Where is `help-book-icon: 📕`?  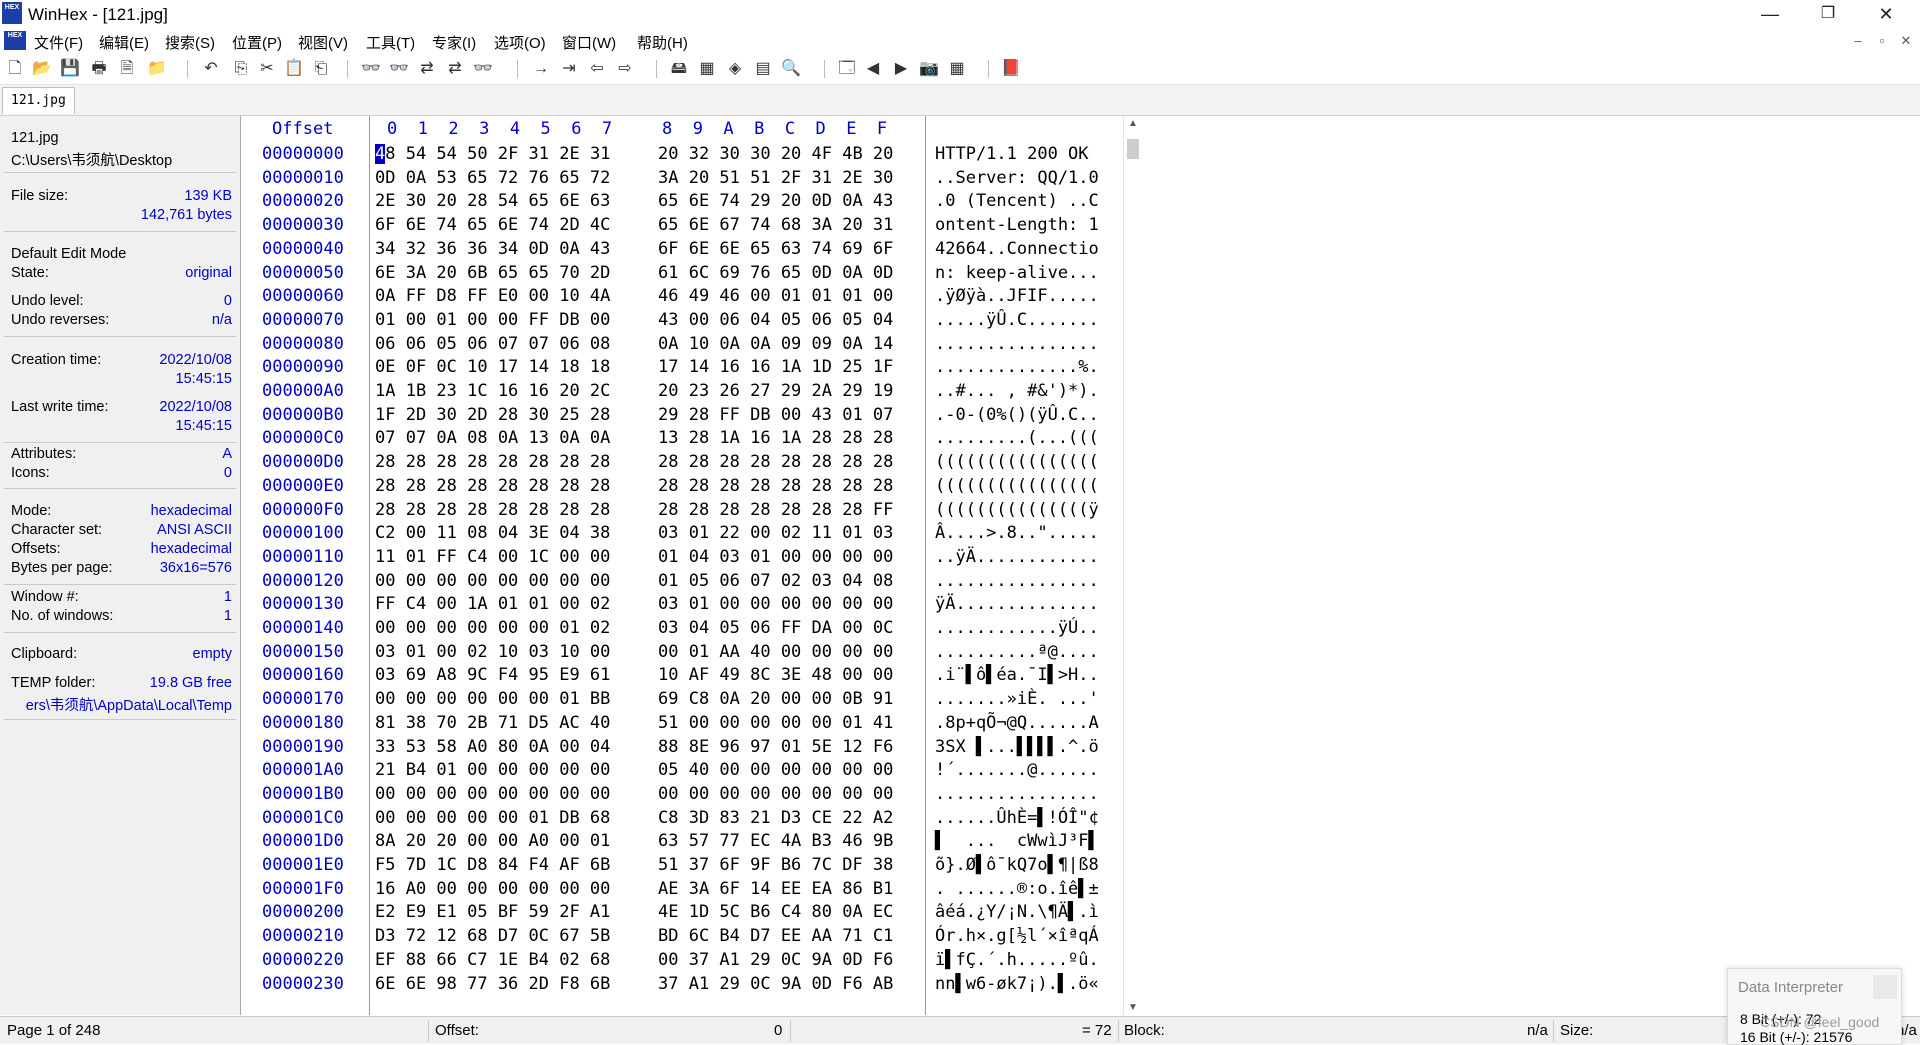
help-book-icon: 📕 is located at coordinates (1011, 69).